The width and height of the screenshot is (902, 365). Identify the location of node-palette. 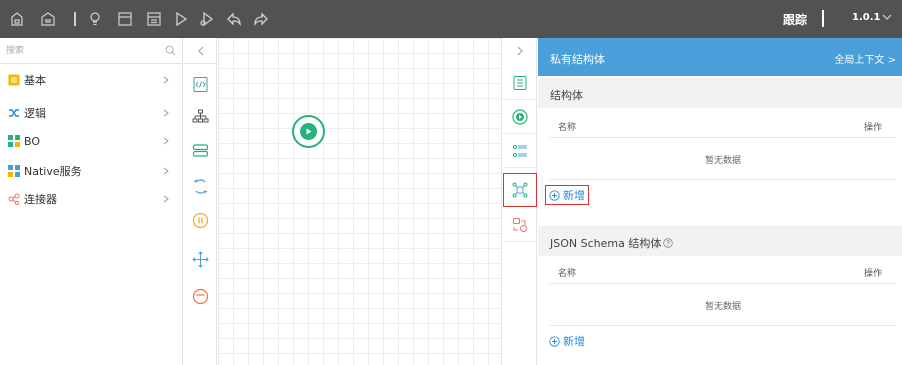
(200, 201).